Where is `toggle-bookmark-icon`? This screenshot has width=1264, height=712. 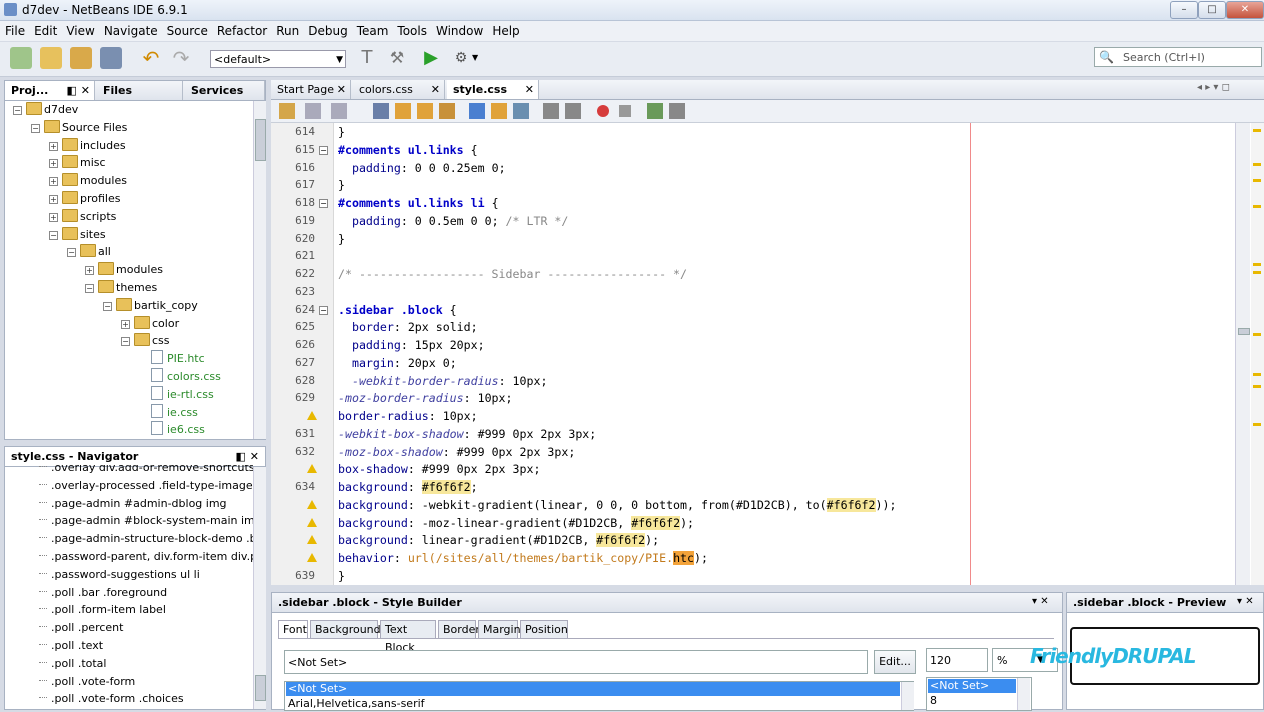
toggle-bookmark-icon is located at coordinates (521, 111).